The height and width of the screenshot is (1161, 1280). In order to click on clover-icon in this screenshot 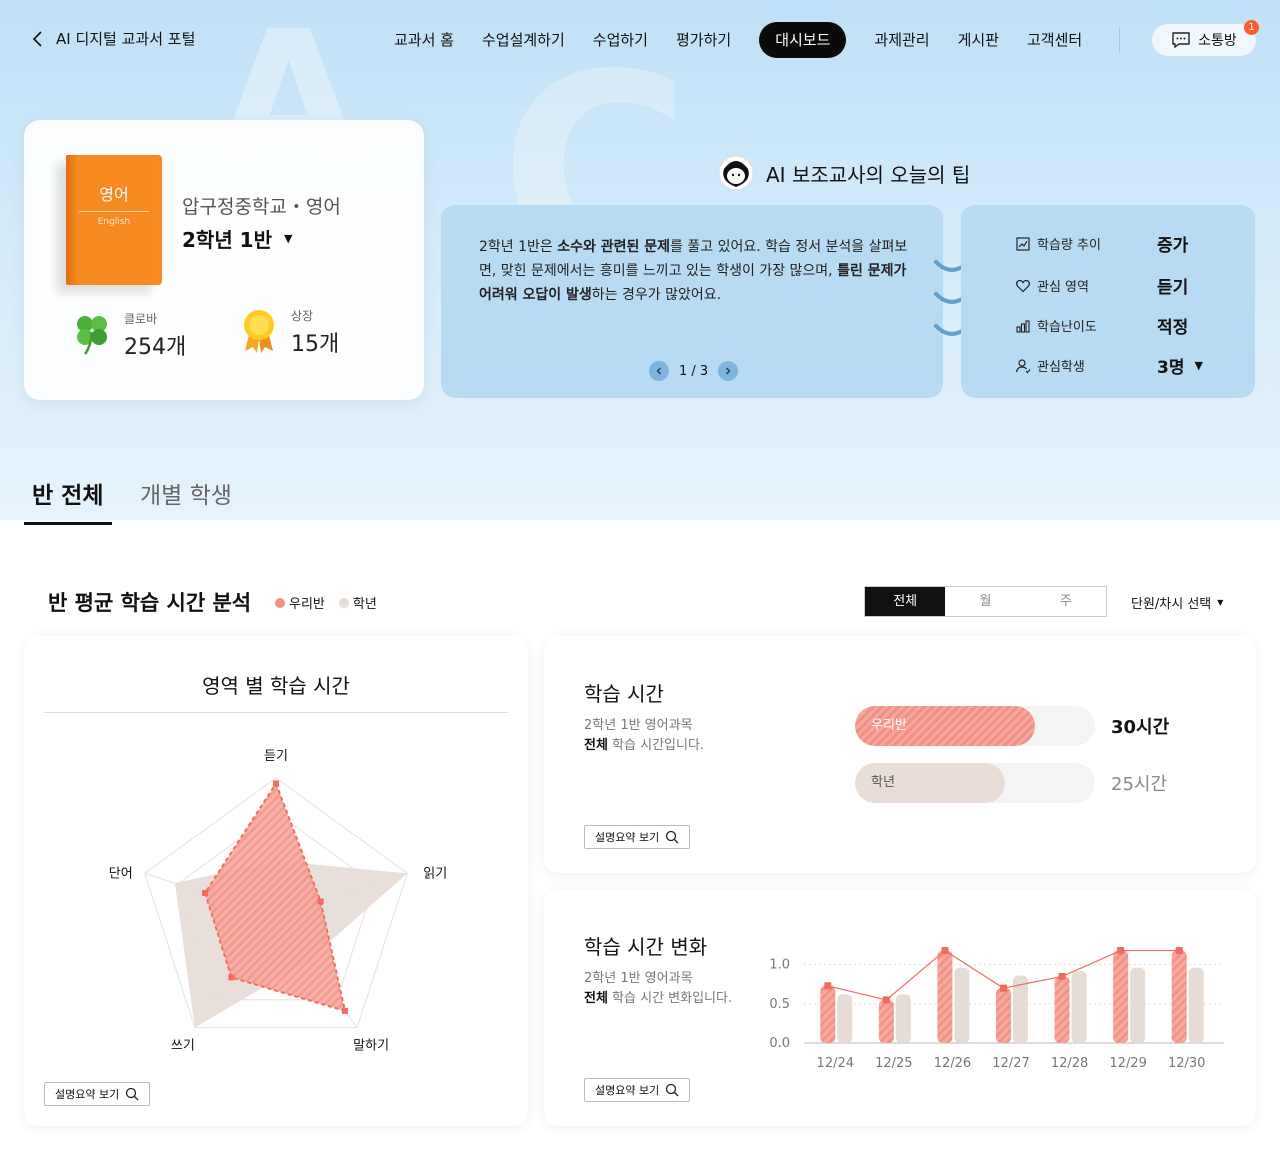, I will do `click(92, 335)`.